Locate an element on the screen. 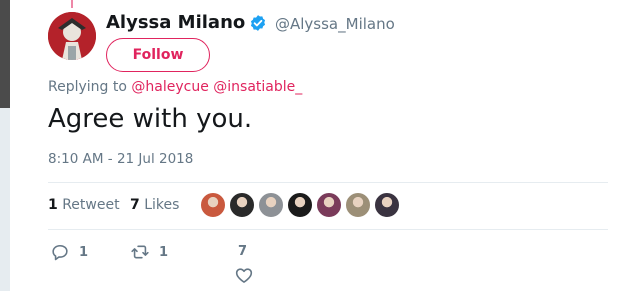 The image size is (640, 291). retweet-icon is located at coordinates (140, 252).